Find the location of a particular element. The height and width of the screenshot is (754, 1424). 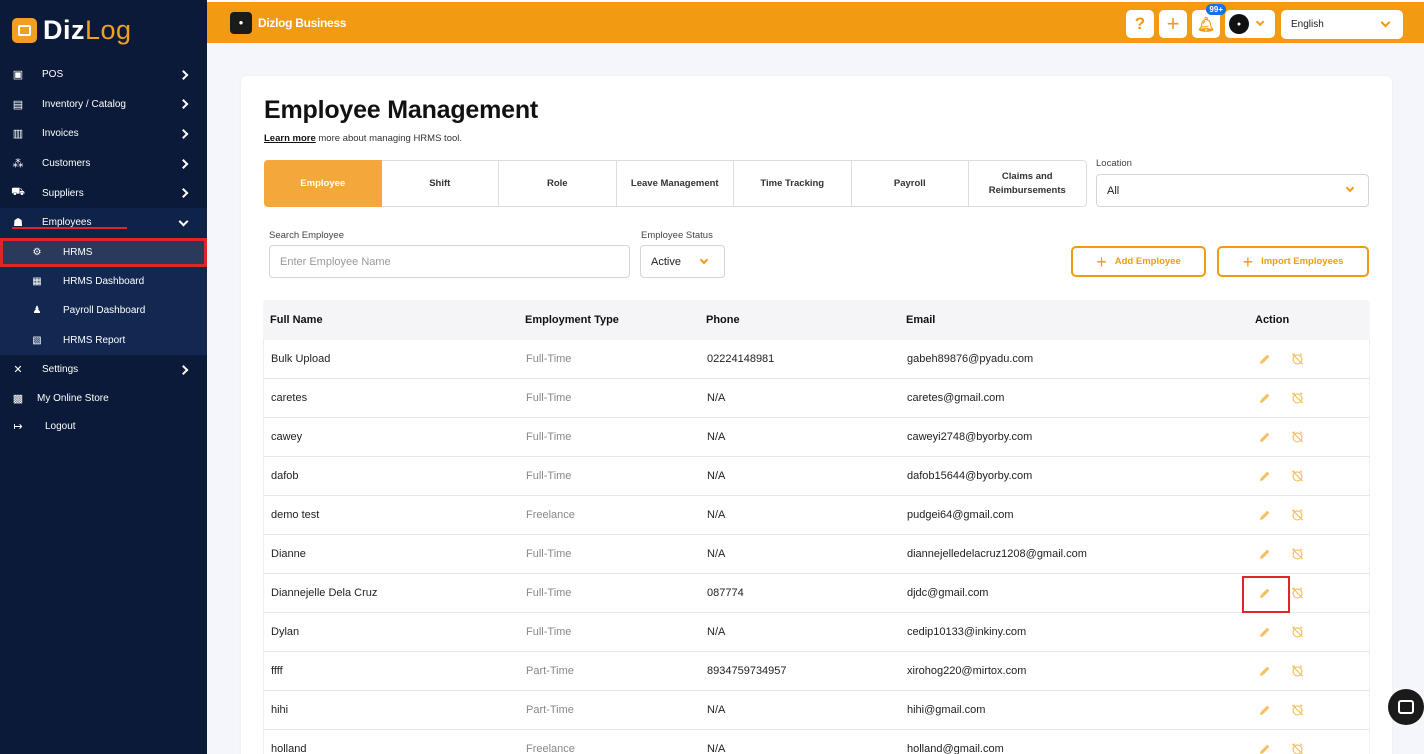

employee-name: cawey is located at coordinates (287, 437).